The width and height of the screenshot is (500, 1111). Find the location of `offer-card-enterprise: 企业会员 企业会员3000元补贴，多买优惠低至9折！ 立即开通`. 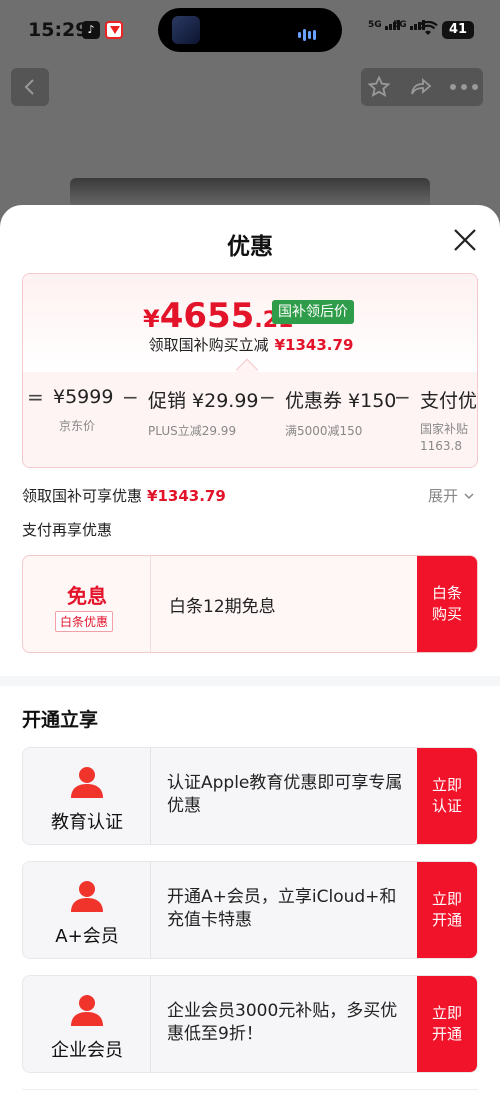

offer-card-enterprise: 企业会员 企业会员3000元补贴，多买优惠低至9折！ 立即开通 is located at coordinates (250, 1024).